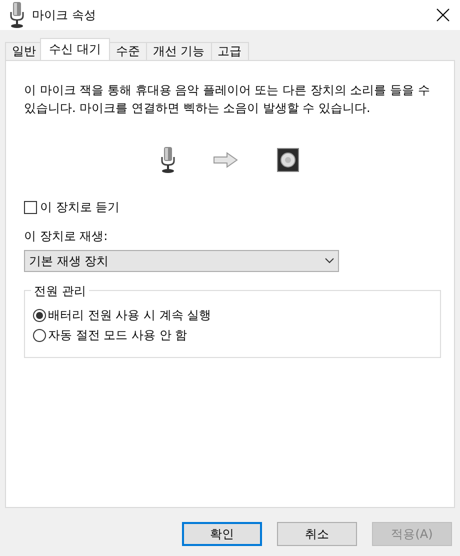  Describe the element at coordinates (443, 15) in the screenshot. I see `close-icon` at that location.